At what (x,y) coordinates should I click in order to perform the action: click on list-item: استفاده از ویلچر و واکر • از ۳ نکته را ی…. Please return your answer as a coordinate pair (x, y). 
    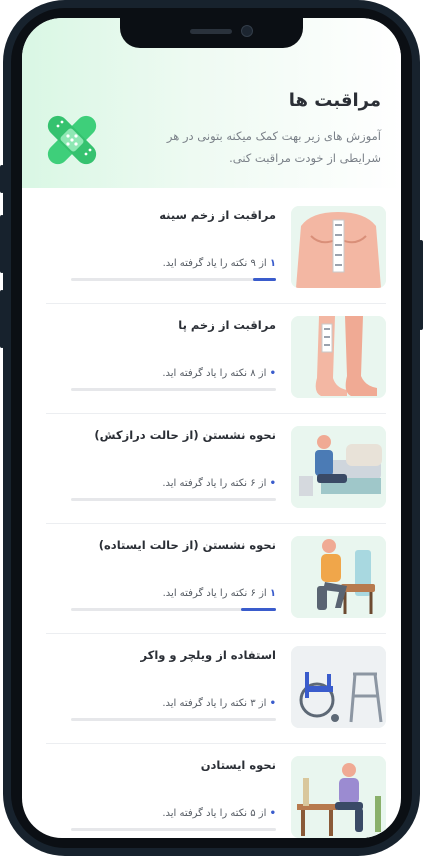
    Looking at the image, I should click on (216, 690).